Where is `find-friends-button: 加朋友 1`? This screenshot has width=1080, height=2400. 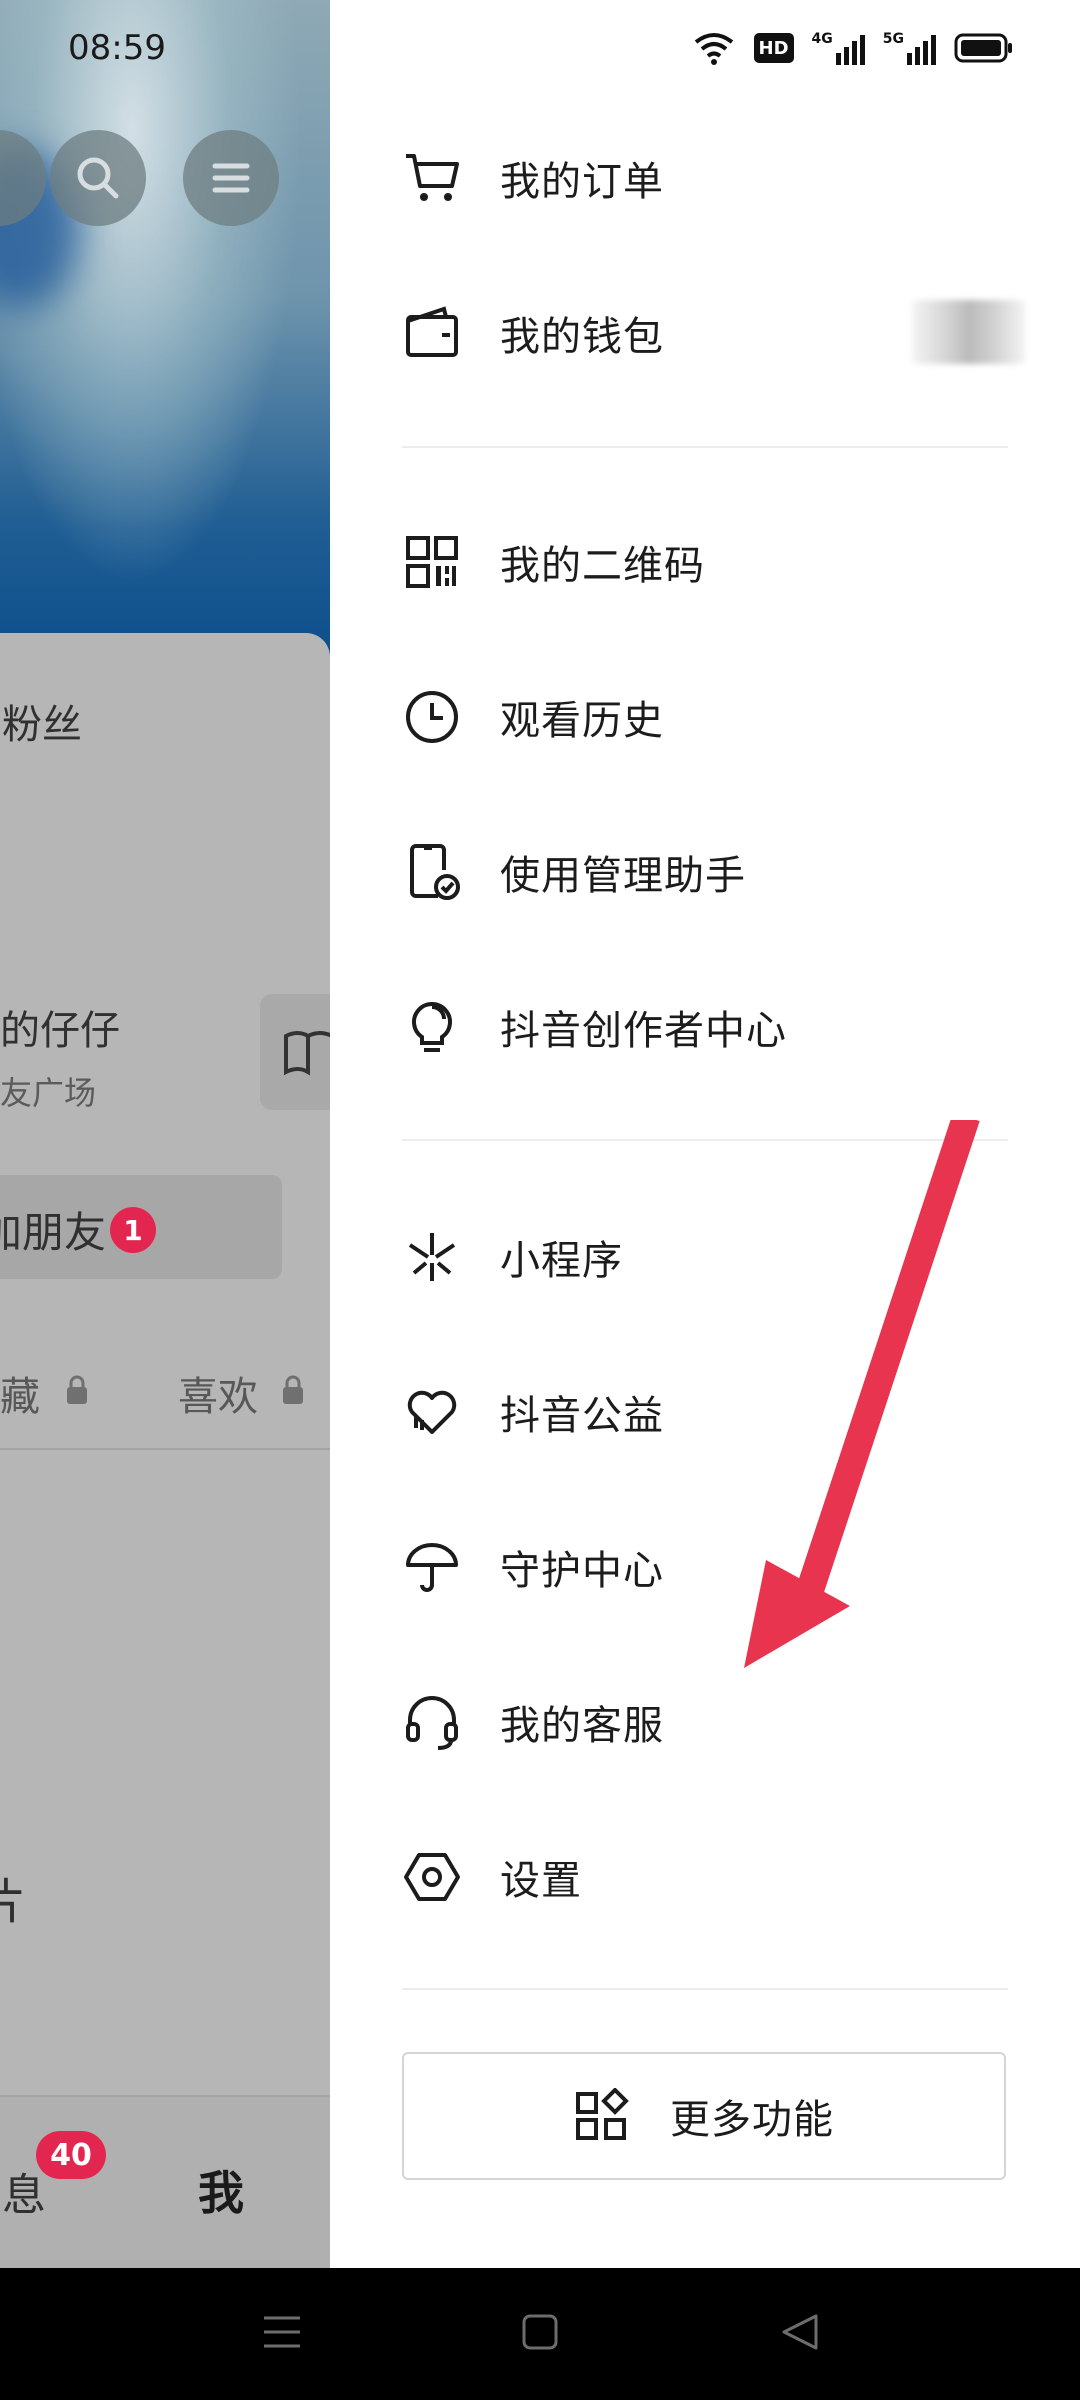 find-friends-button: 加朋友 1 is located at coordinates (141, 1227).